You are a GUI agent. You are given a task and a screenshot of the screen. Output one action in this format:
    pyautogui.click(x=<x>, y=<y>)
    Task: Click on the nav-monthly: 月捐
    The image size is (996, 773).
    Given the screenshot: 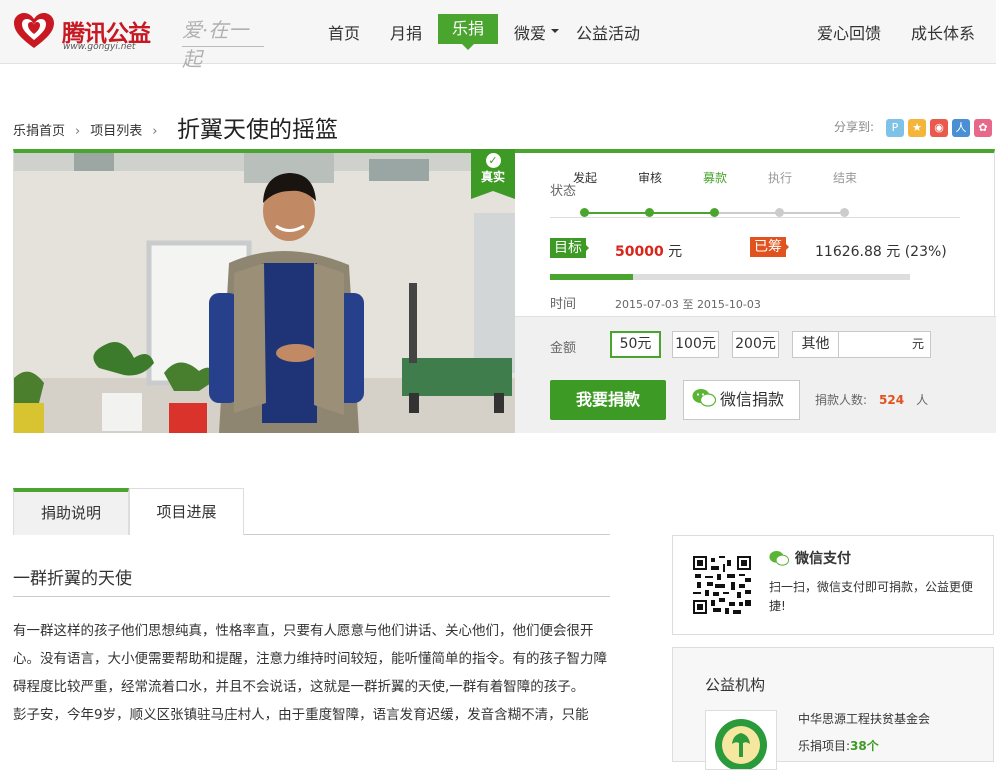 What is the action you would take?
    pyautogui.click(x=406, y=32)
    